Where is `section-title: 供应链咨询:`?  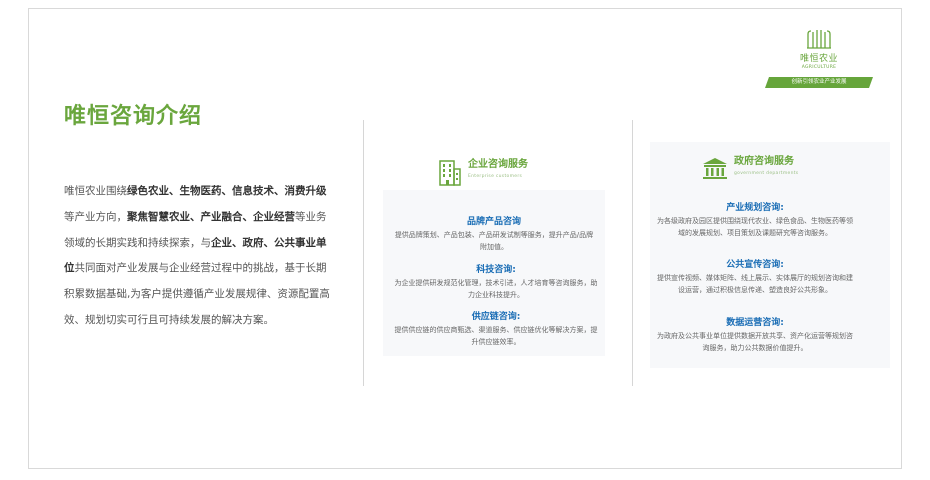
section-title: 供应链咨询: is located at coordinates (496, 317).